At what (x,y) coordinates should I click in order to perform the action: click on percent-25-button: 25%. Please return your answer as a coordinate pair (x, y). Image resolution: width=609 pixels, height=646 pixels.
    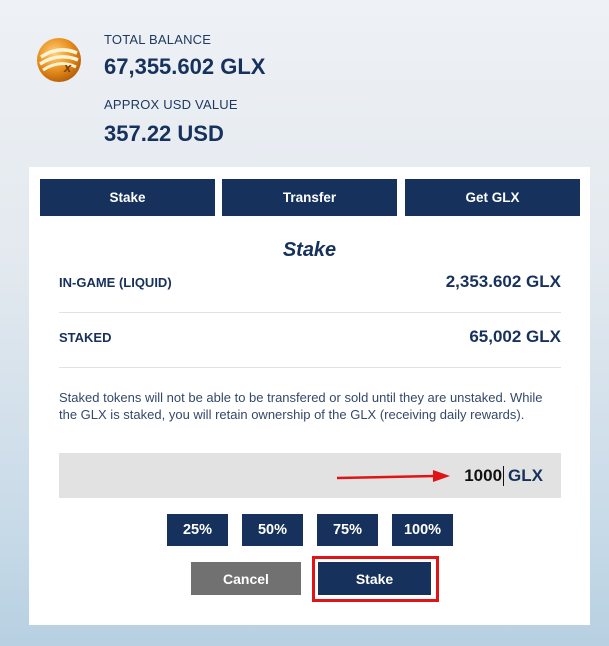
    Looking at the image, I should click on (197, 530).